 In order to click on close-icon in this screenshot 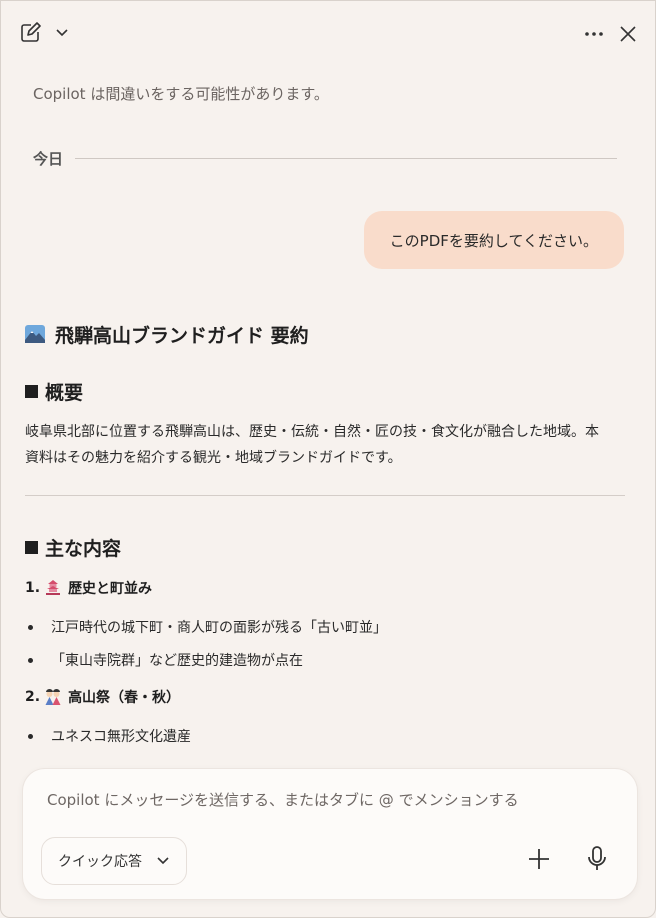, I will do `click(628, 34)`.